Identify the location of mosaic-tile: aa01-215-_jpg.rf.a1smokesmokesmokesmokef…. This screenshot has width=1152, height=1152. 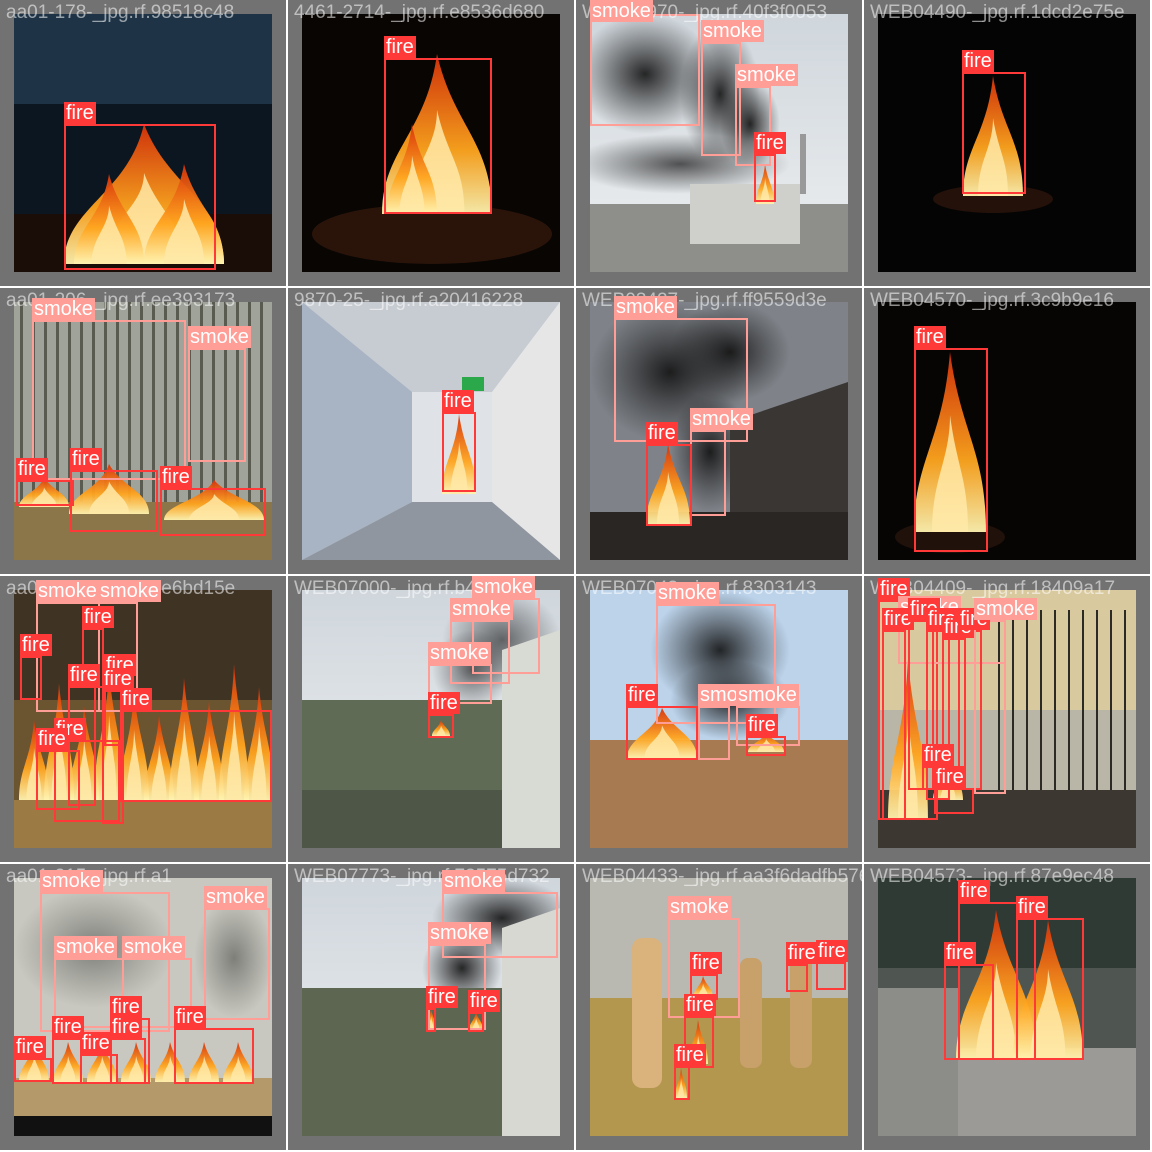
(143, 1007).